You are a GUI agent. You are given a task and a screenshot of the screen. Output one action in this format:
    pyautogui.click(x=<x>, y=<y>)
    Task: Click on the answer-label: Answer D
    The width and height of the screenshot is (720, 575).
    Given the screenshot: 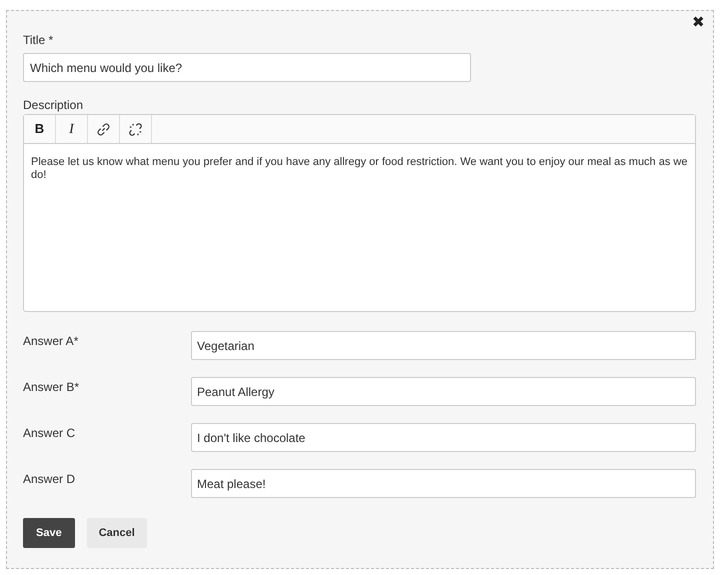 What is the action you would take?
    pyautogui.click(x=49, y=479)
    